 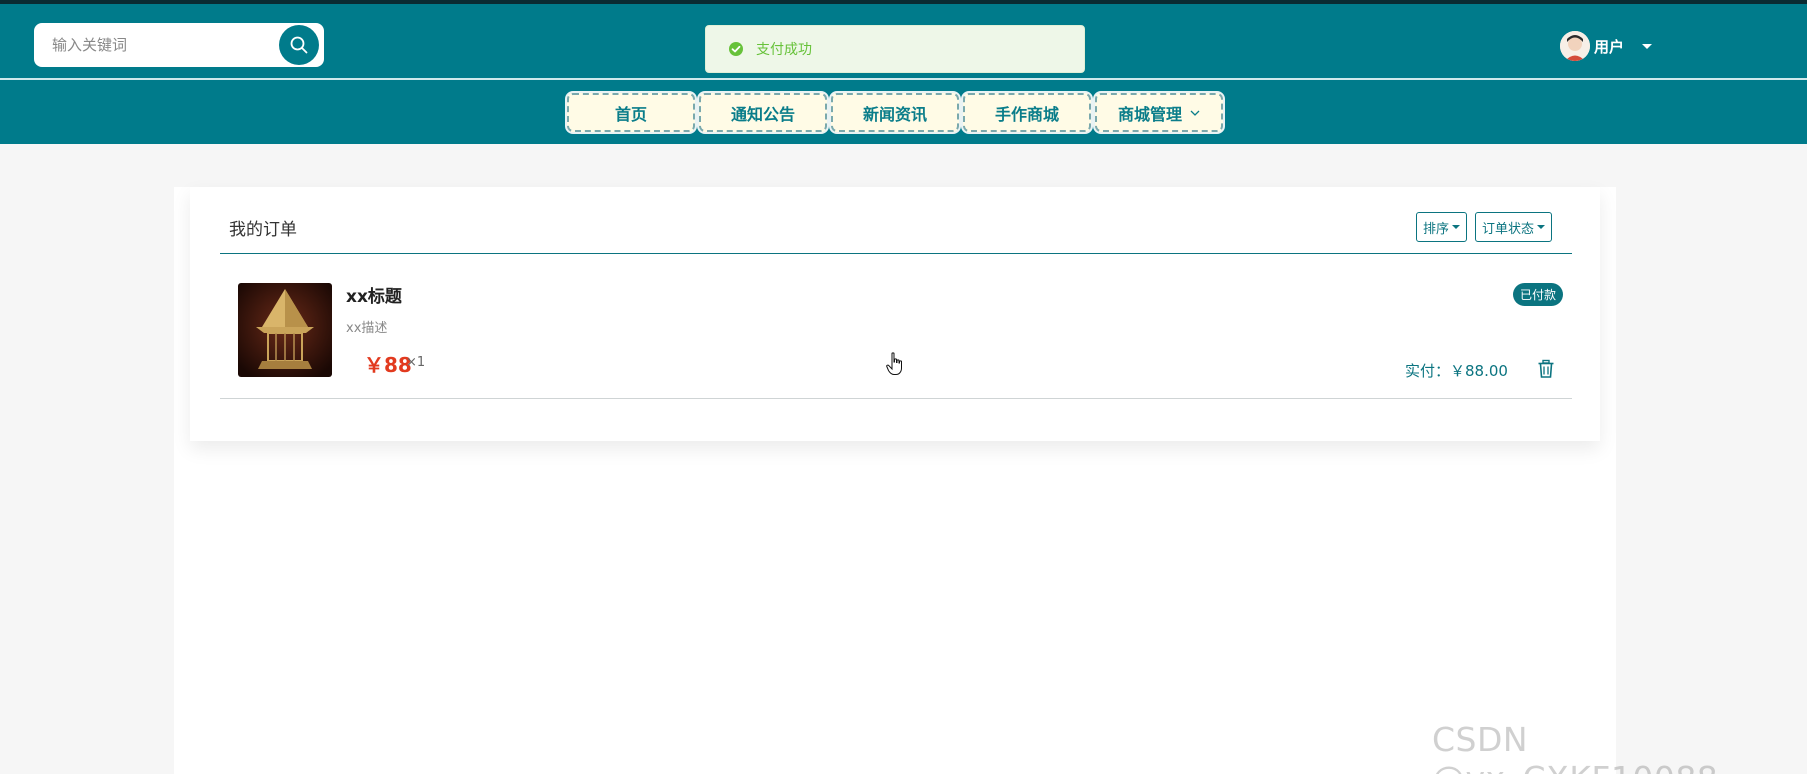 What do you see at coordinates (736, 49) in the screenshot?
I see `check-circle-icon` at bounding box center [736, 49].